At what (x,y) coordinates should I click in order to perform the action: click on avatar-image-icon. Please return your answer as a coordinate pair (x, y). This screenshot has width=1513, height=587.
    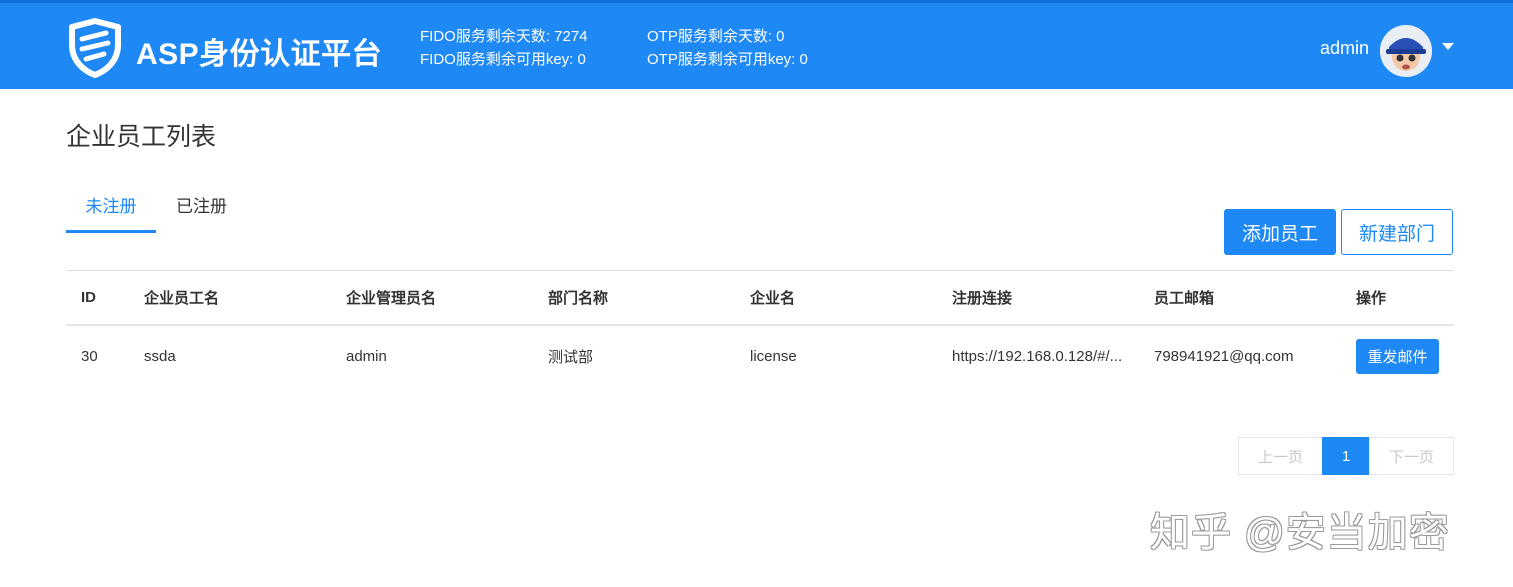
    Looking at the image, I should click on (1406, 51).